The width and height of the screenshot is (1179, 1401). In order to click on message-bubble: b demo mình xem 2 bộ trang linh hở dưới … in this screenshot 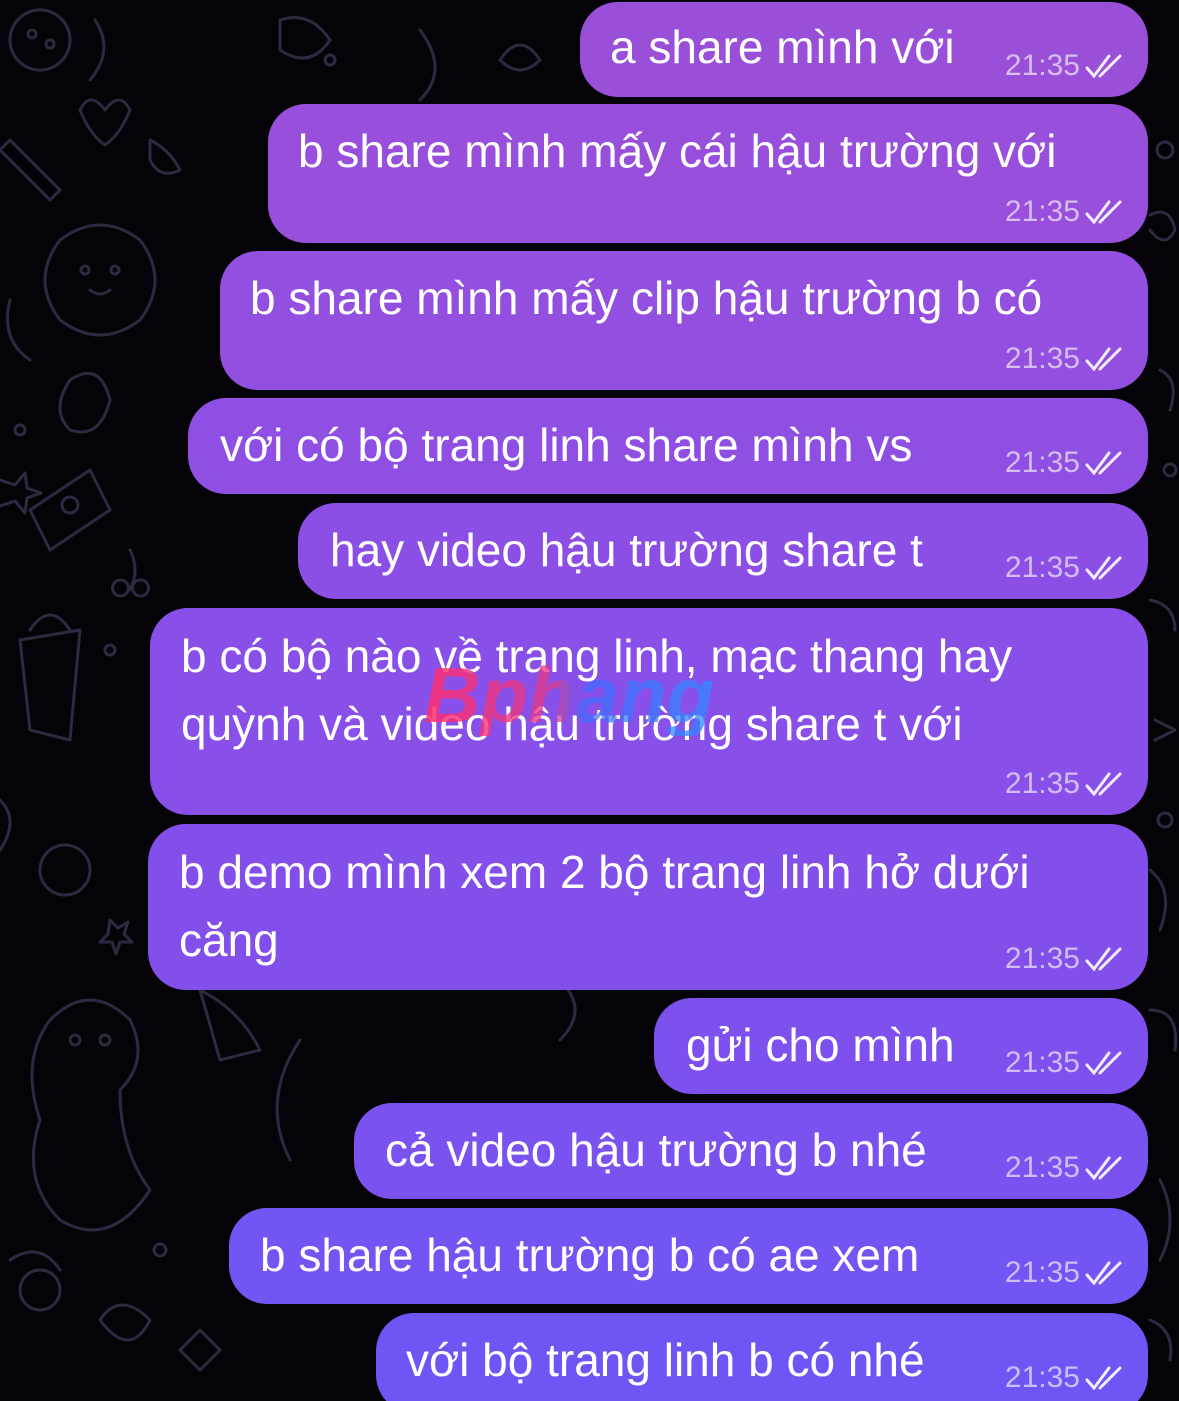, I will do `click(648, 907)`.